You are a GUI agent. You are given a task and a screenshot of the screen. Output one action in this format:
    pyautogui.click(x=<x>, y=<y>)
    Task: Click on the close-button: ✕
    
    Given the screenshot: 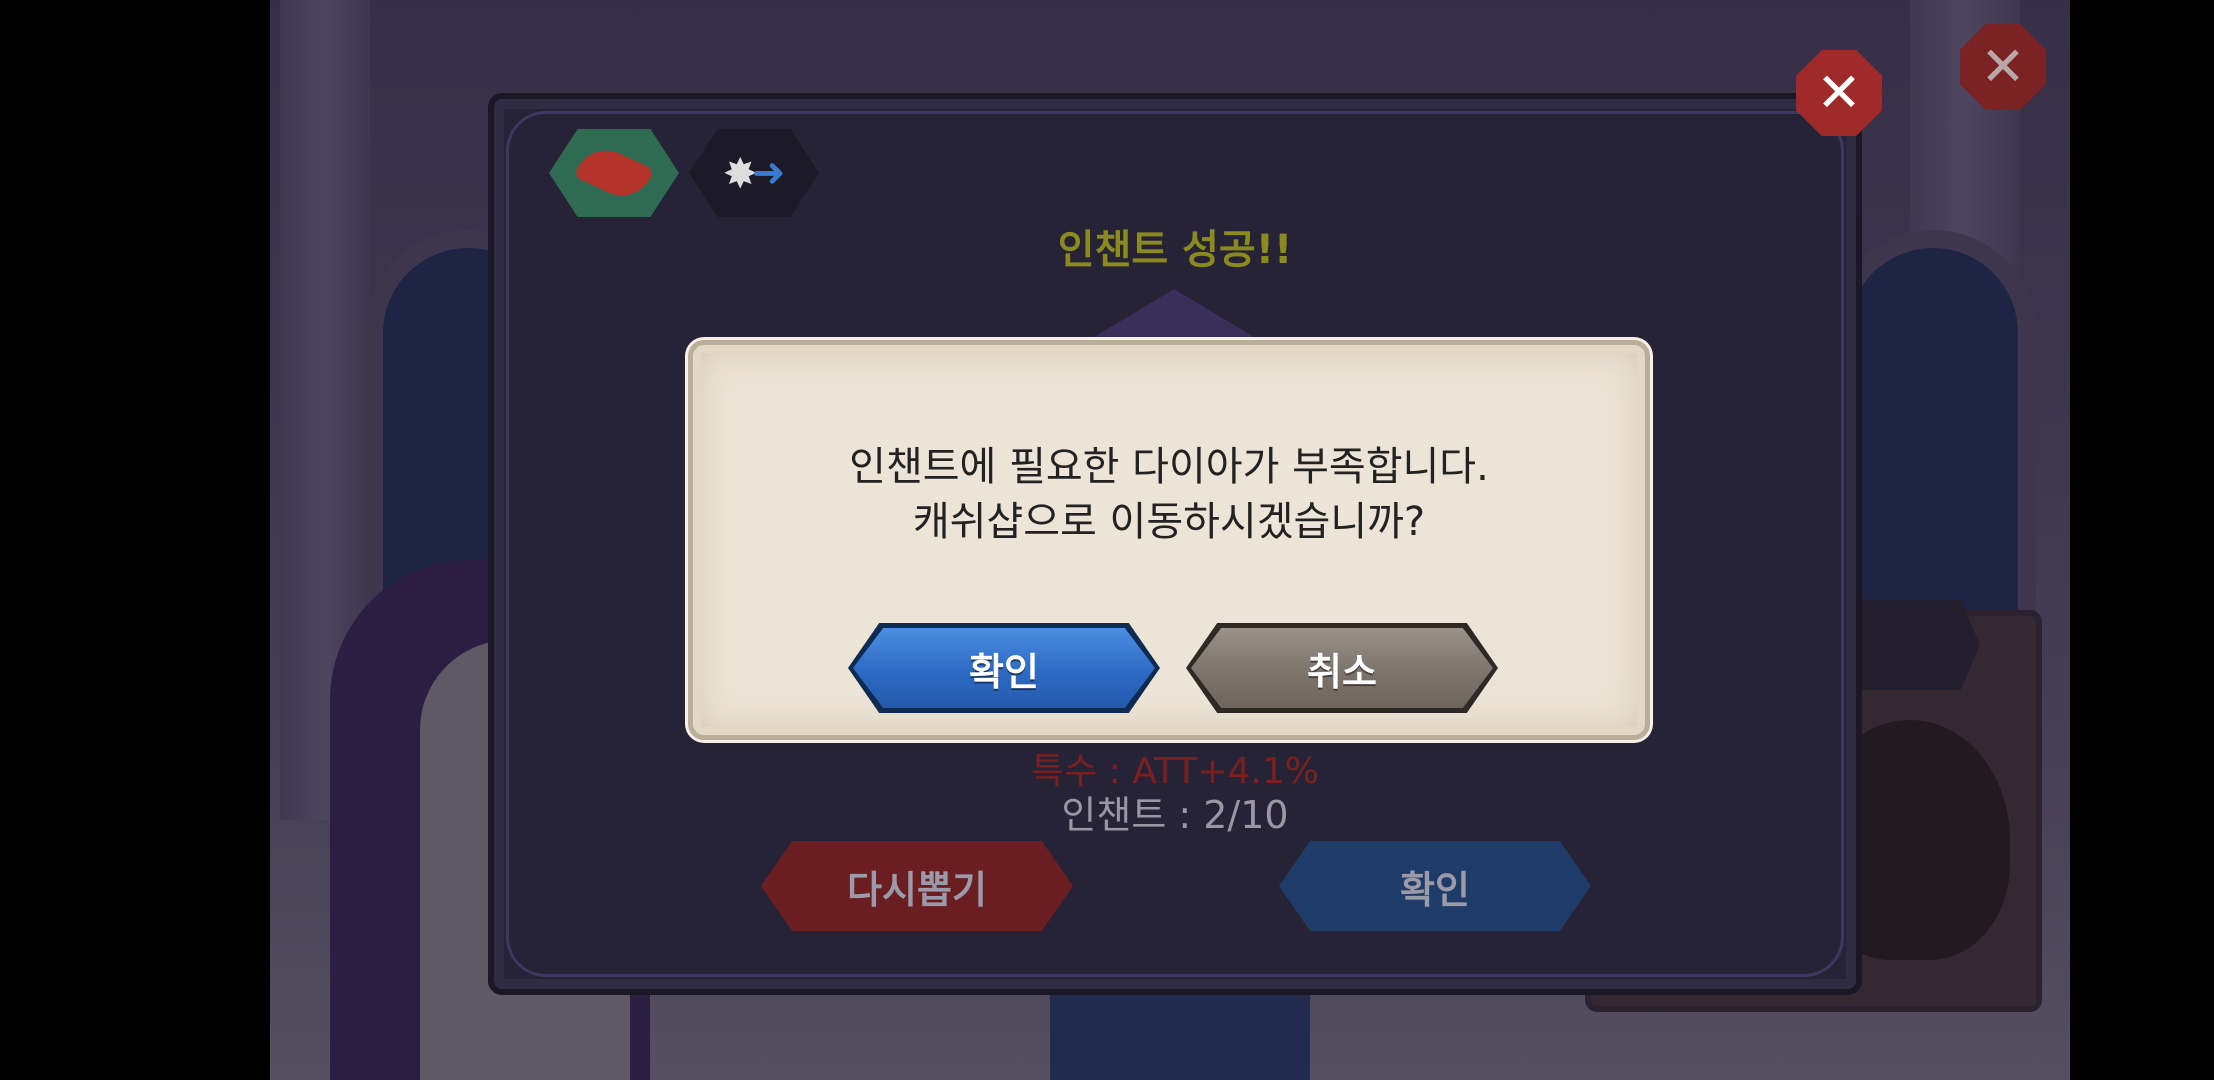 What is the action you would take?
    pyautogui.click(x=1839, y=93)
    